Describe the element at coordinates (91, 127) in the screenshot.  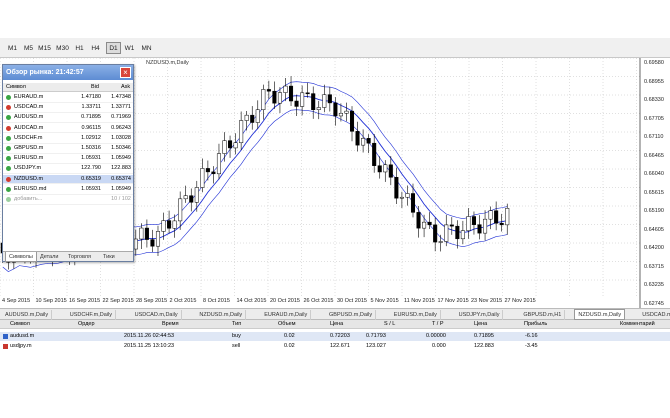
I see `bid-price: 0.96115` at that location.